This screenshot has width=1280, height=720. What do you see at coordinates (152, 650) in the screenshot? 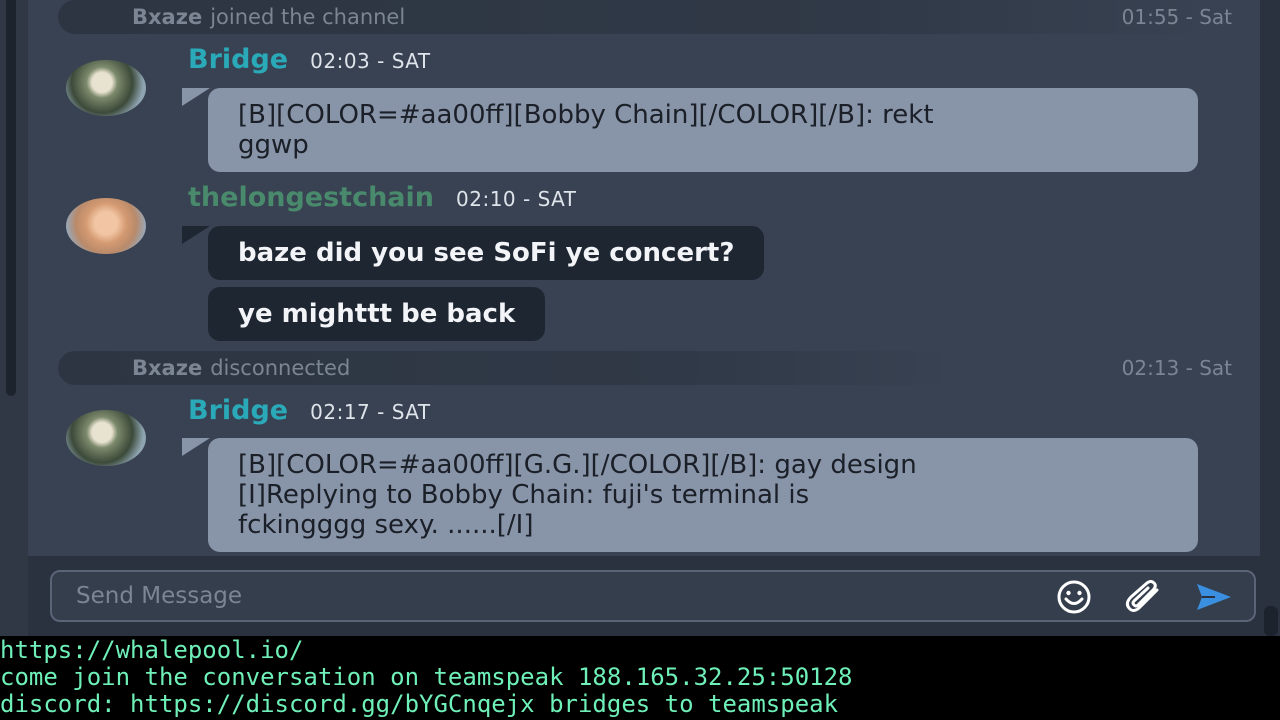
I see `terminal-line-url: https://whalepool.io/` at bounding box center [152, 650].